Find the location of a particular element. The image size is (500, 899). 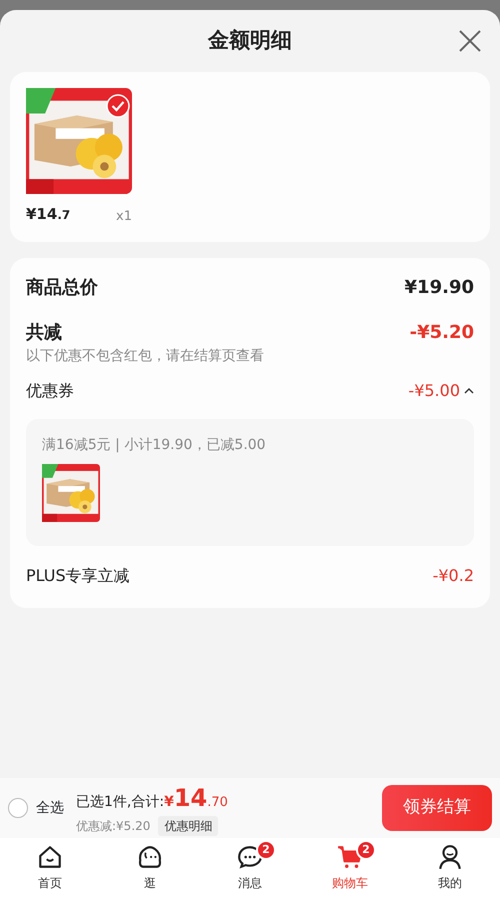

total-value: ¥19.90 is located at coordinates (439, 288).